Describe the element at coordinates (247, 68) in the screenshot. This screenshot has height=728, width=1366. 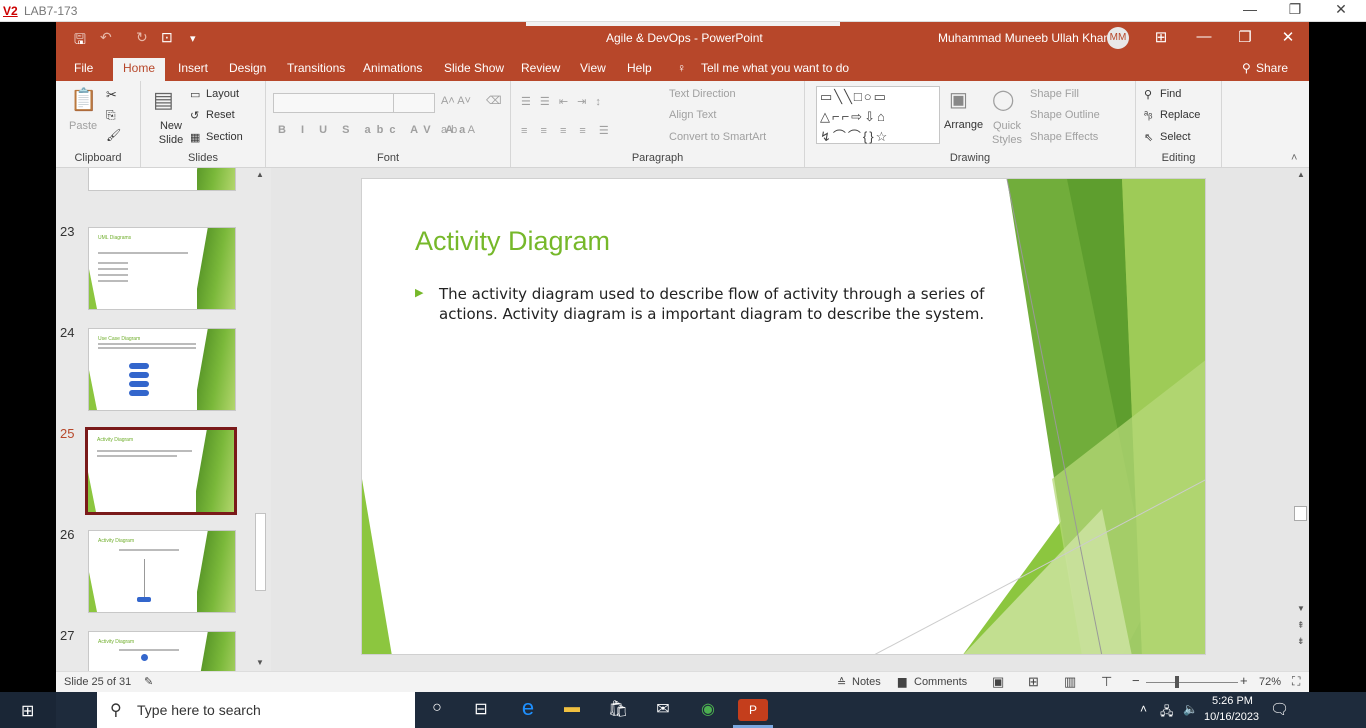
I see `tab-design: Design` at that location.